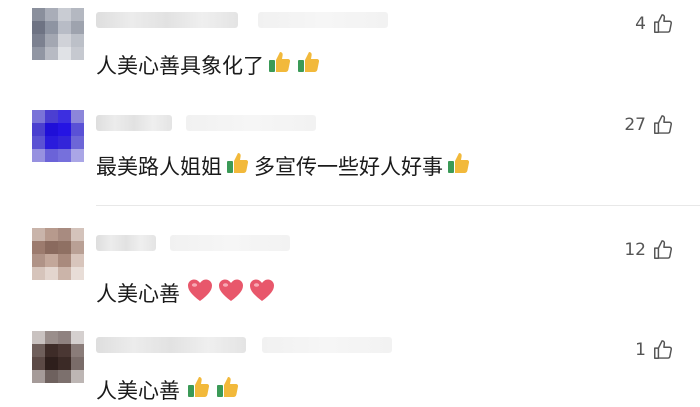 This screenshot has width=700, height=407. I want to click on like-button: 4, so click(654, 24).